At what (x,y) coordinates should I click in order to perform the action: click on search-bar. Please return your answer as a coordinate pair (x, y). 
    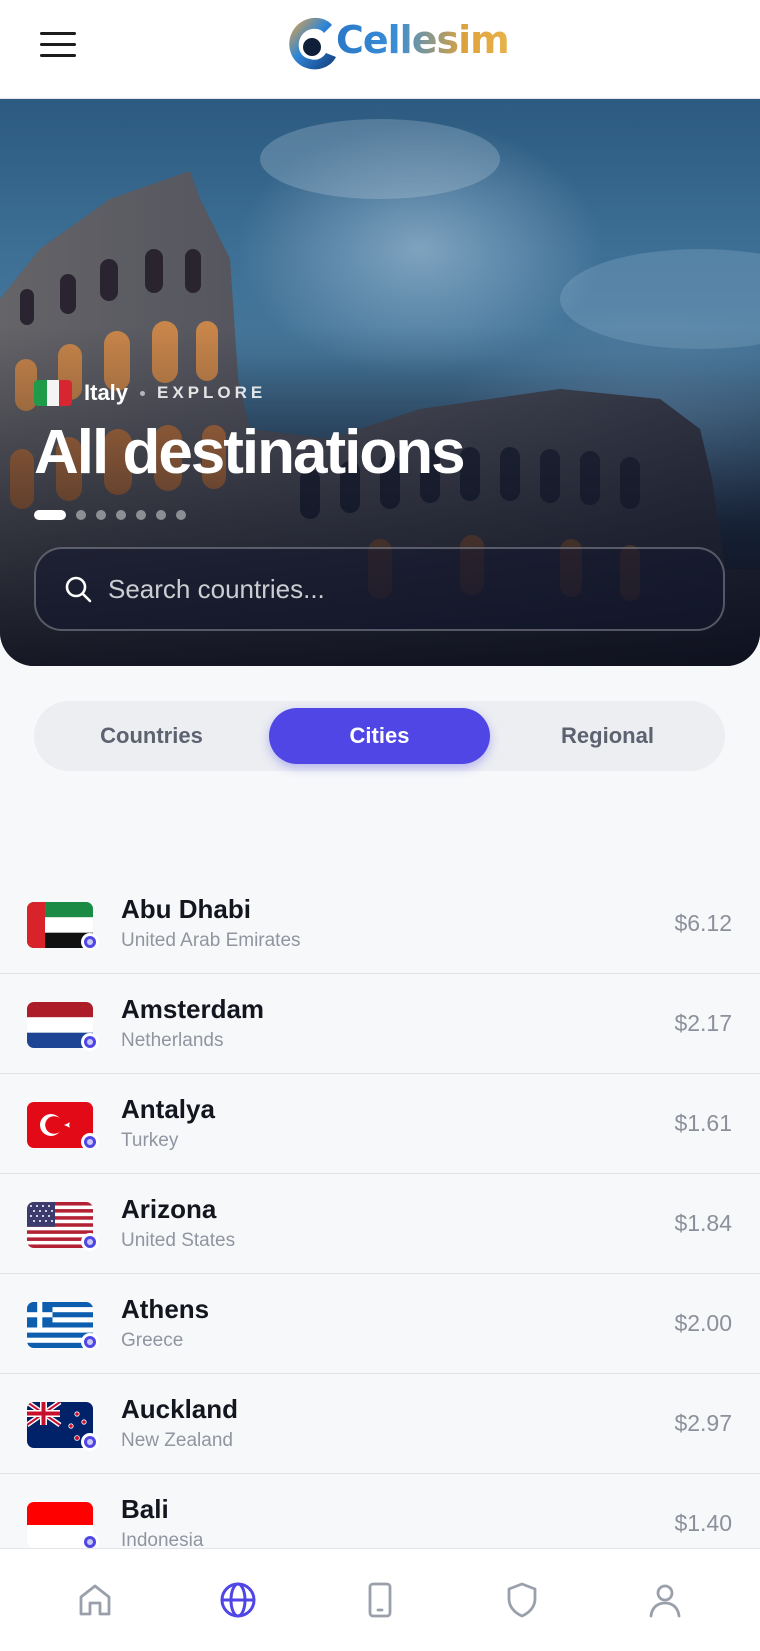
    Looking at the image, I should click on (379, 589).